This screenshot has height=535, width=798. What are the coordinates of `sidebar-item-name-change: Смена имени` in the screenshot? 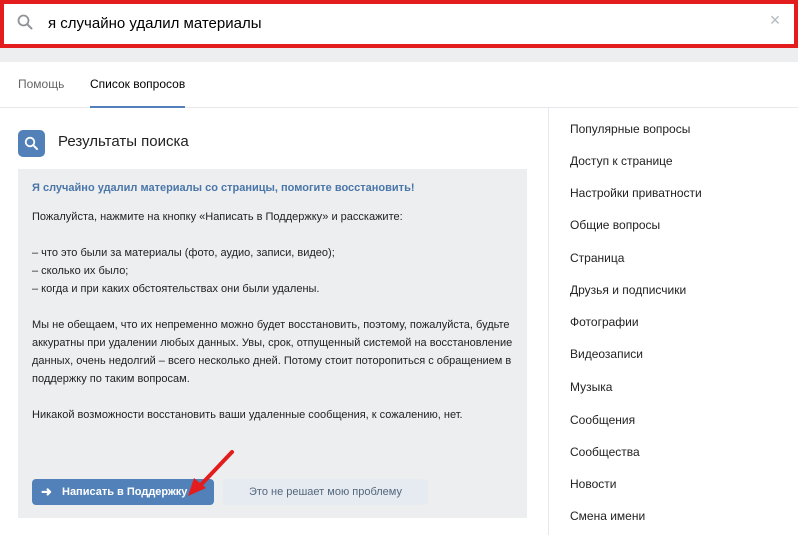 It's located at (607, 516).